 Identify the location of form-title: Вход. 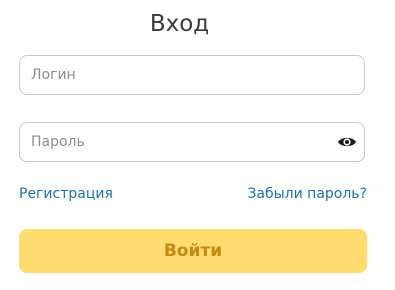
(179, 24).